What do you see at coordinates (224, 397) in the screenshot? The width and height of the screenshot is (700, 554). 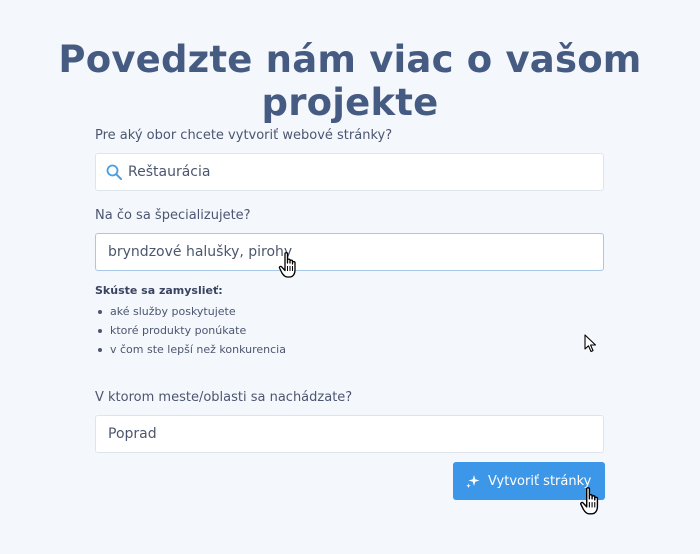 I see `location-label: V ktorom meste/oblasti sa nachádzate?` at bounding box center [224, 397].